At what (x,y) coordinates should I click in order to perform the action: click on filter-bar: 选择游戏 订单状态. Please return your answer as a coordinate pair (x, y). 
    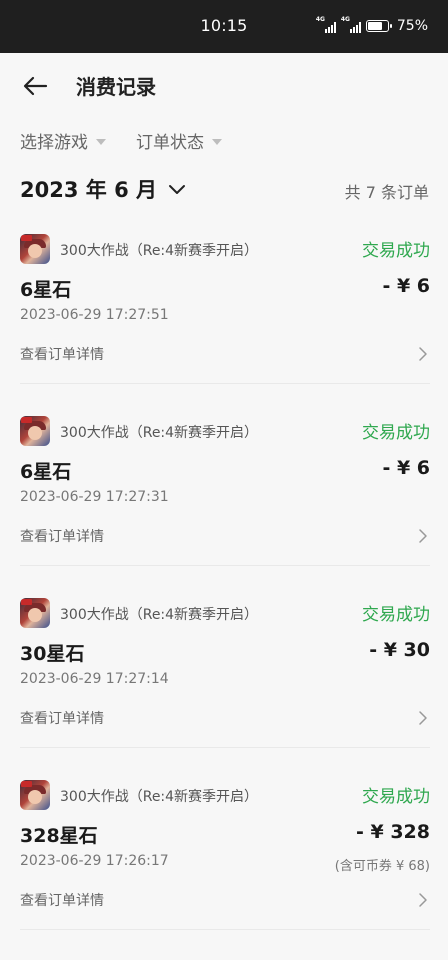
    Looking at the image, I should click on (121, 140).